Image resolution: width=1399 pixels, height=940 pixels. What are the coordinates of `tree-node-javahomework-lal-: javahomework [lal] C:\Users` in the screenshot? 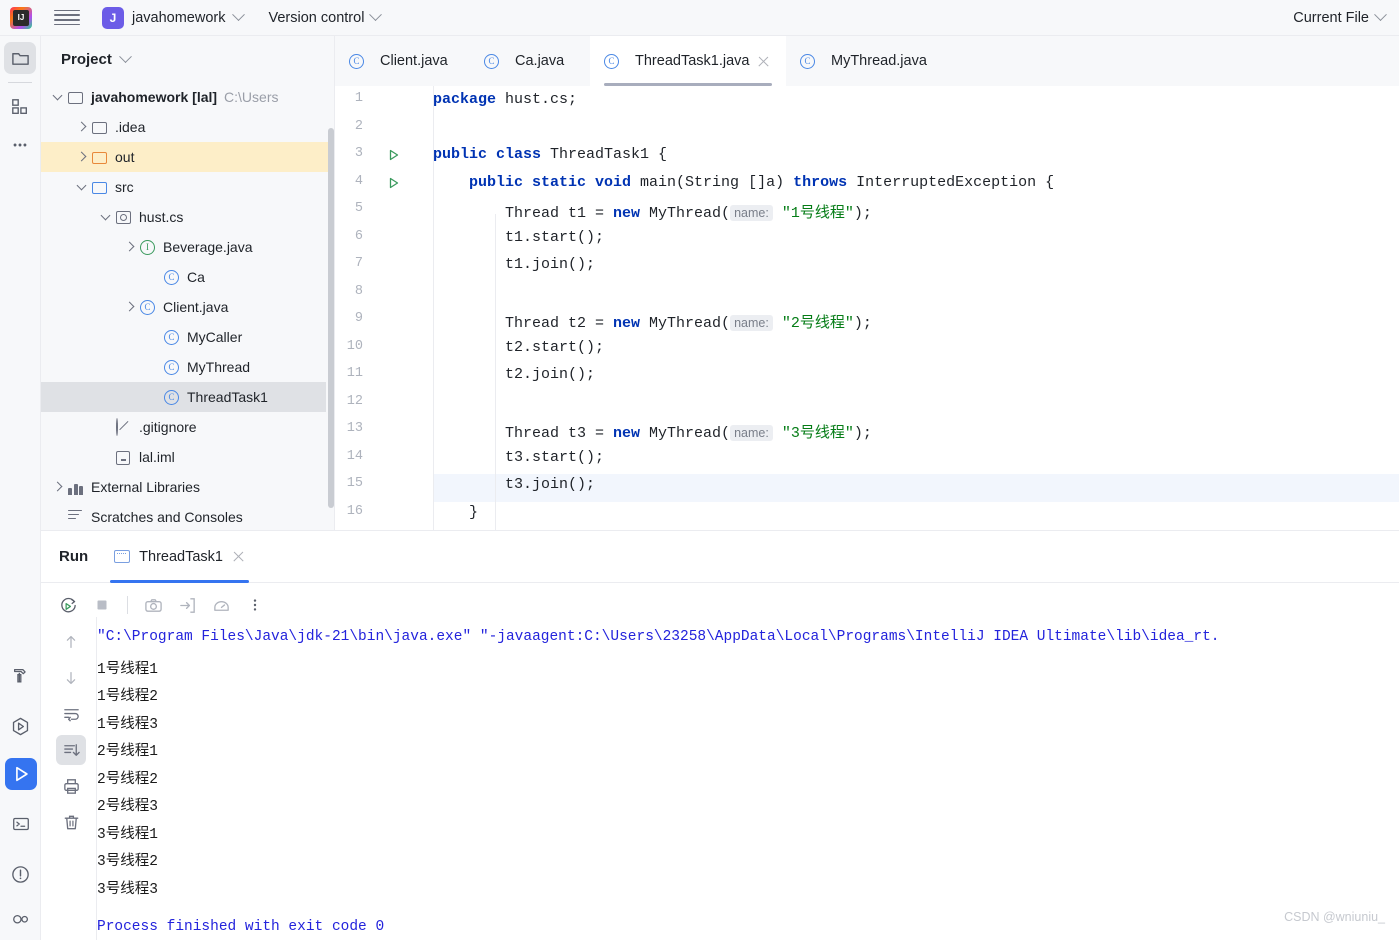 It's located at (187, 97).